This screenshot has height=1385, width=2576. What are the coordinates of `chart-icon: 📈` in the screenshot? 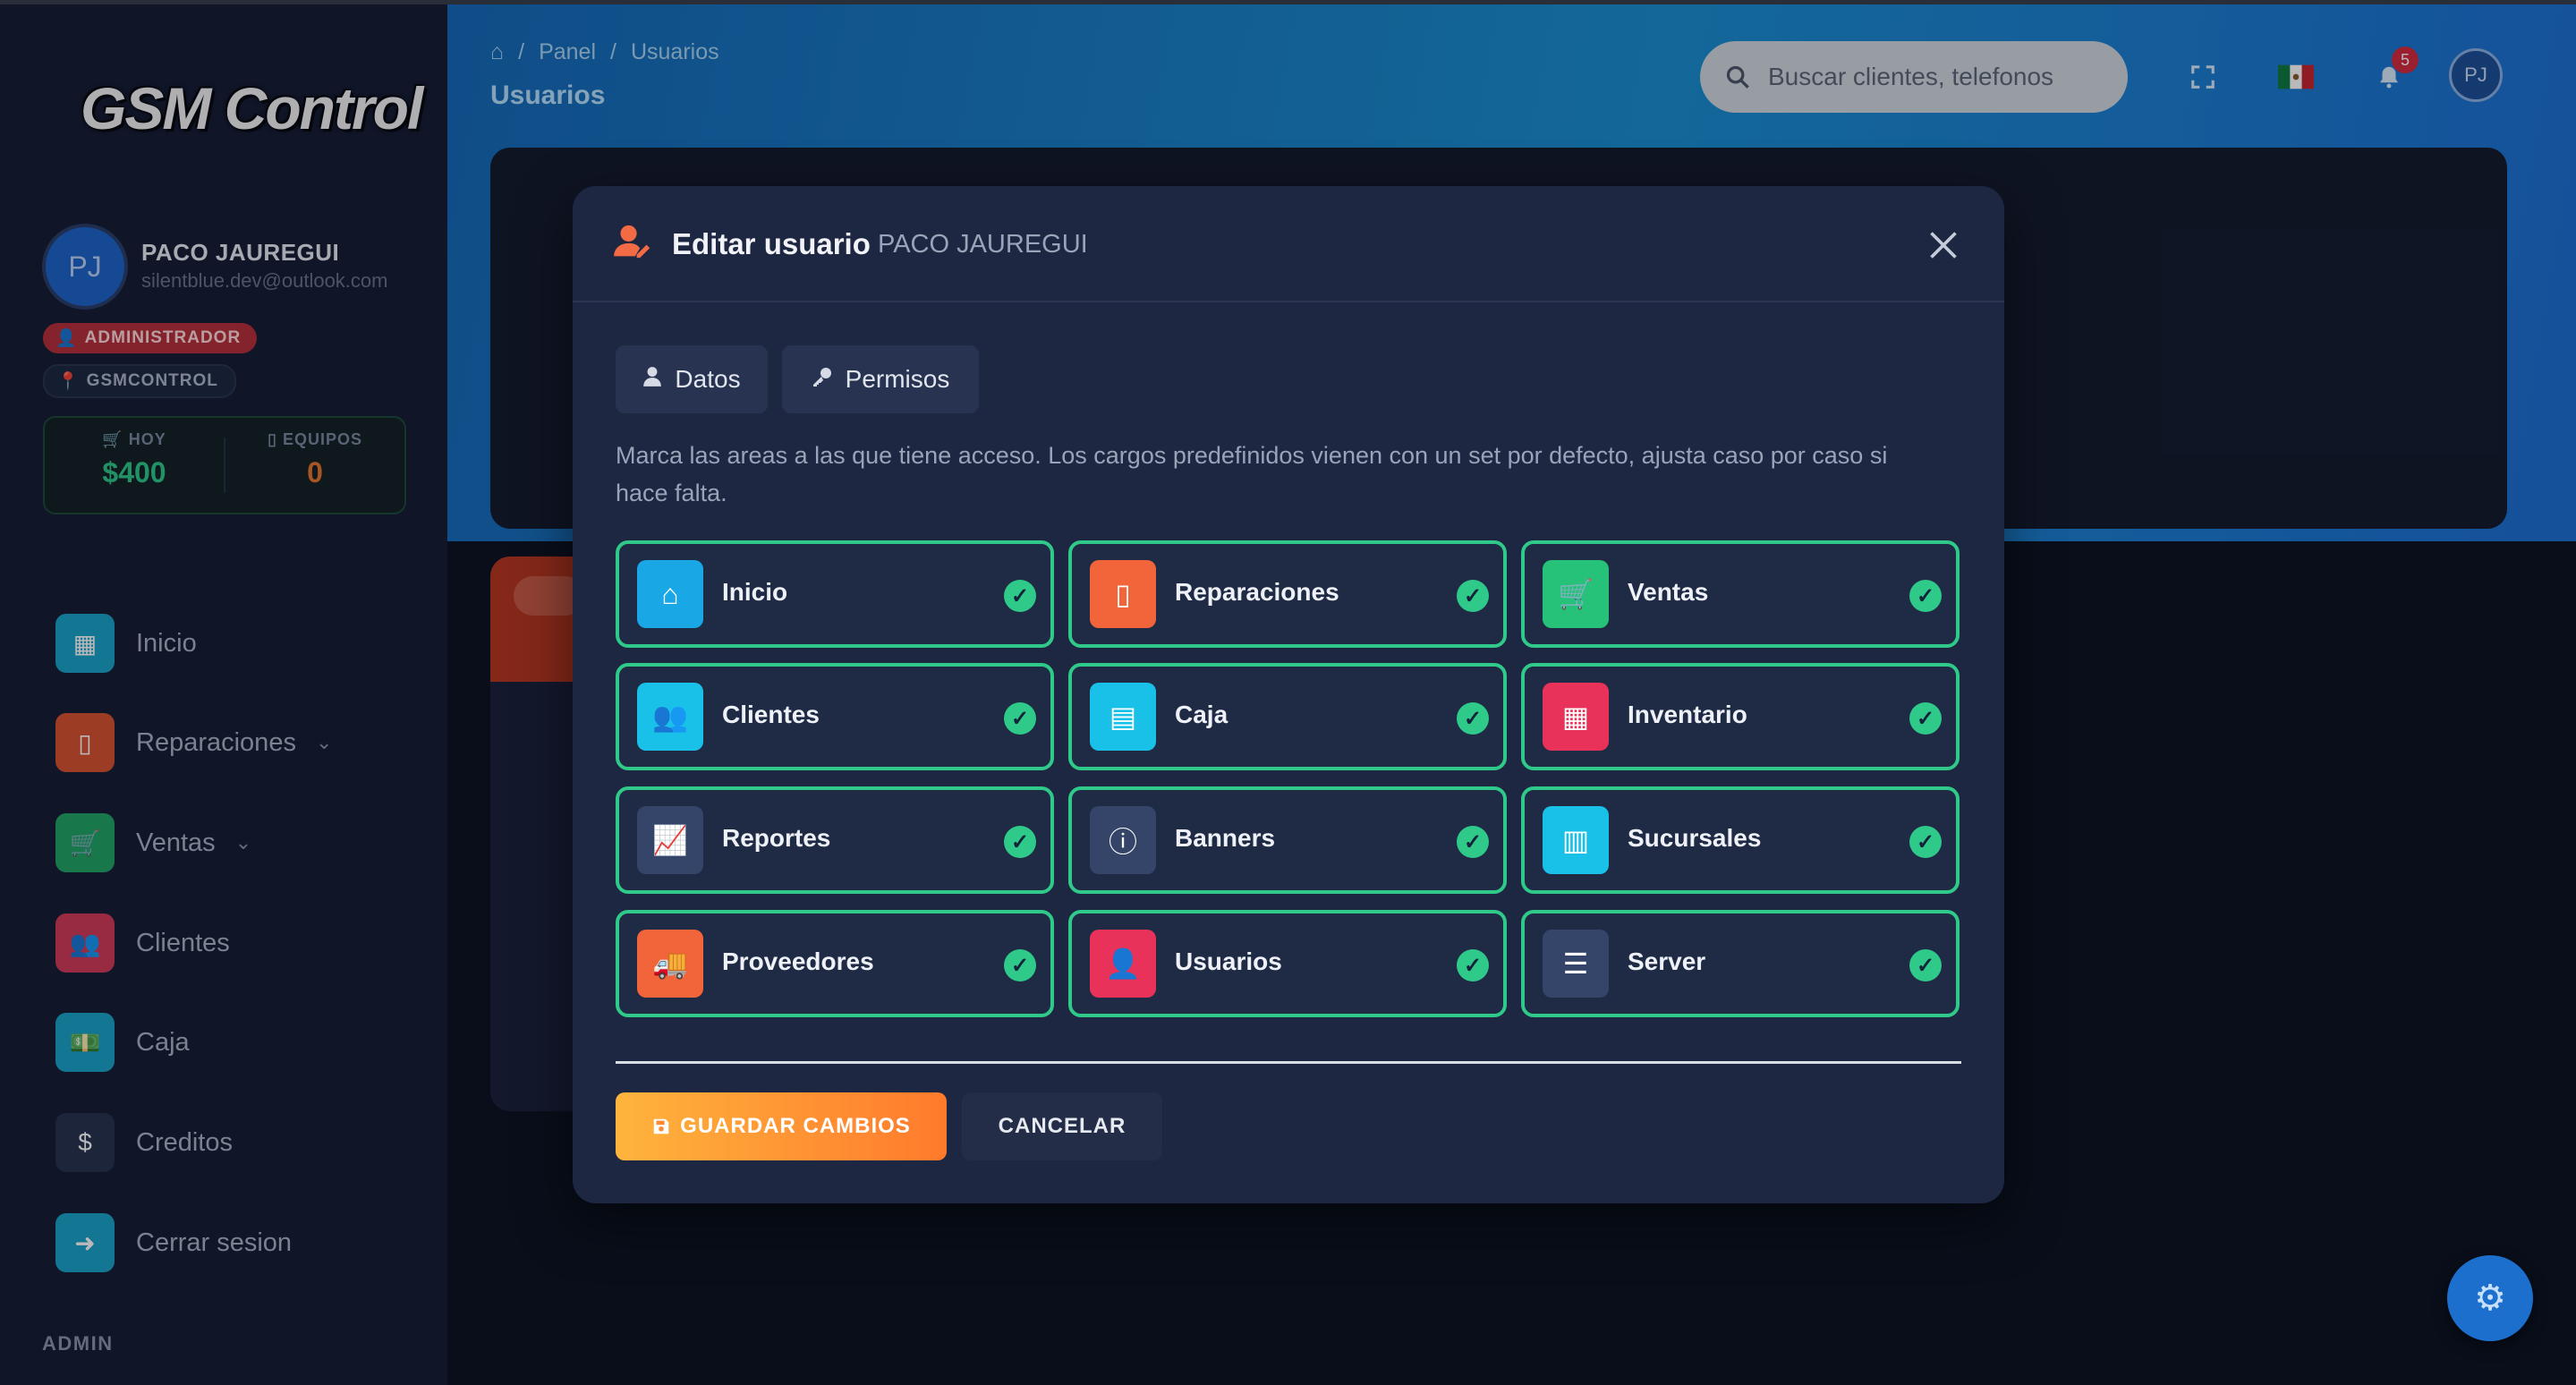 It's located at (670, 840).